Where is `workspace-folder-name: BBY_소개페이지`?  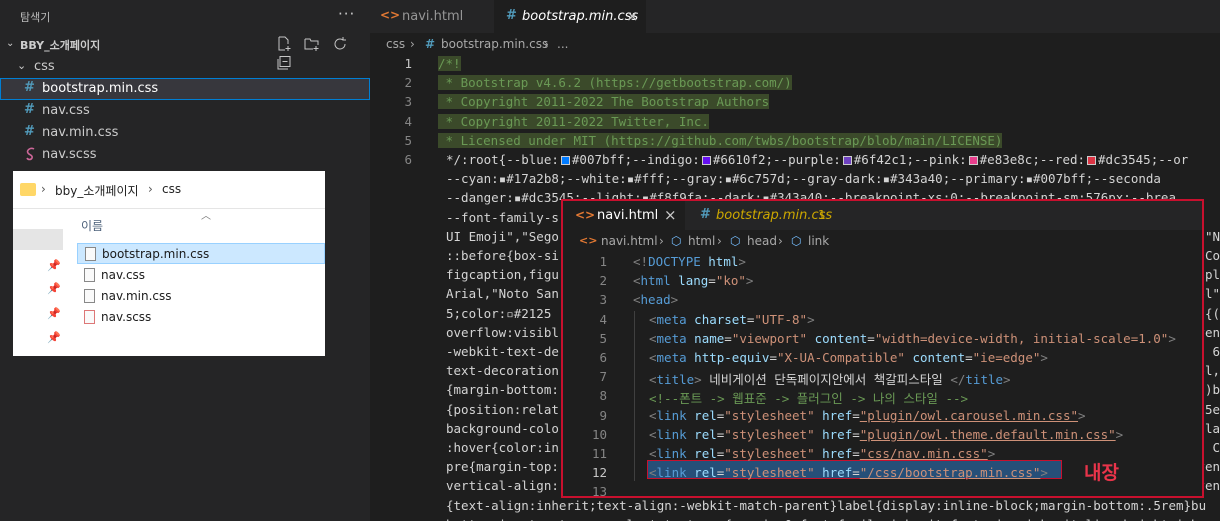 workspace-folder-name: BBY_소개페이지 is located at coordinates (60, 45).